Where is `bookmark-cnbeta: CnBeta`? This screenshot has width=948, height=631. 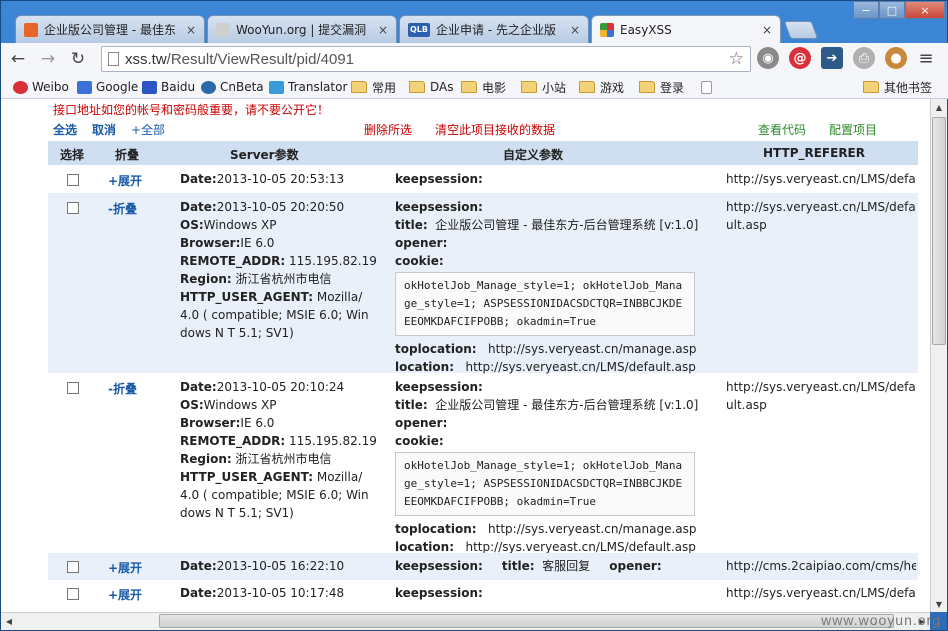
bookmark-cnbeta: CnBeta is located at coordinates (232, 87).